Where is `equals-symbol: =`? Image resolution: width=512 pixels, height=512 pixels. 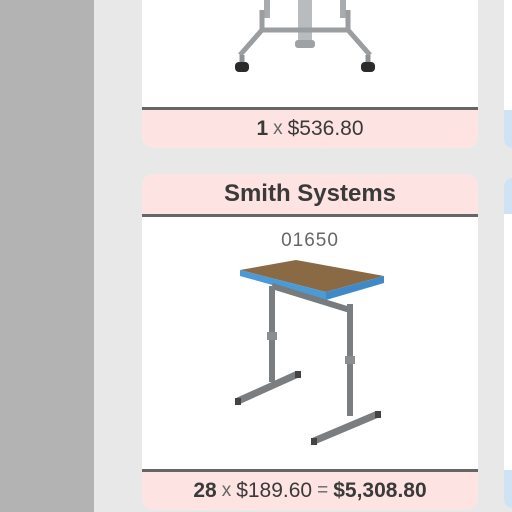 equals-symbol: = is located at coordinates (323, 490).